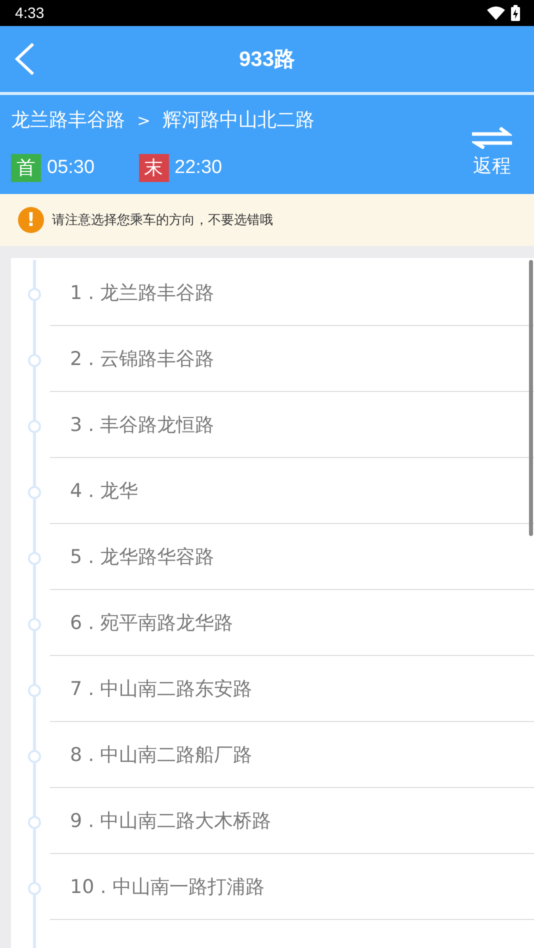 The image size is (534, 948). Describe the element at coordinates (71, 168) in the screenshot. I see `first-bus-time: 05:30` at that location.